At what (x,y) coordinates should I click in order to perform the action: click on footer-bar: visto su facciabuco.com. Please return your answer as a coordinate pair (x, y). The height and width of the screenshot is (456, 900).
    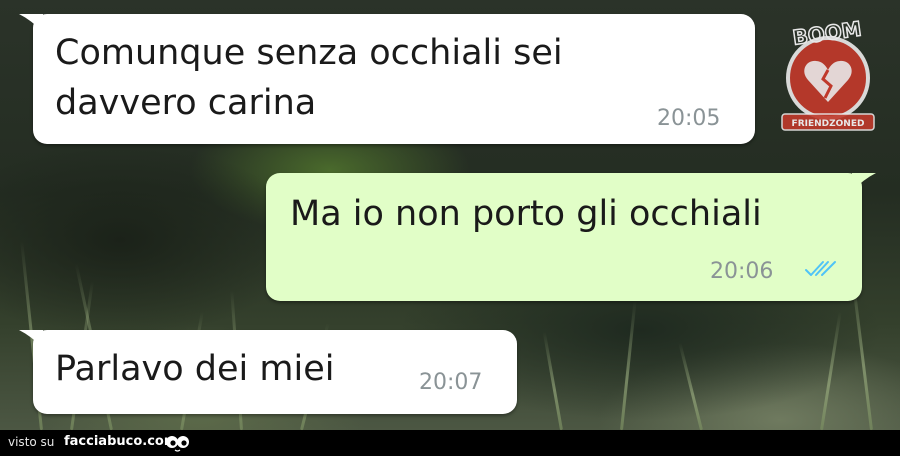
    Looking at the image, I should click on (450, 443).